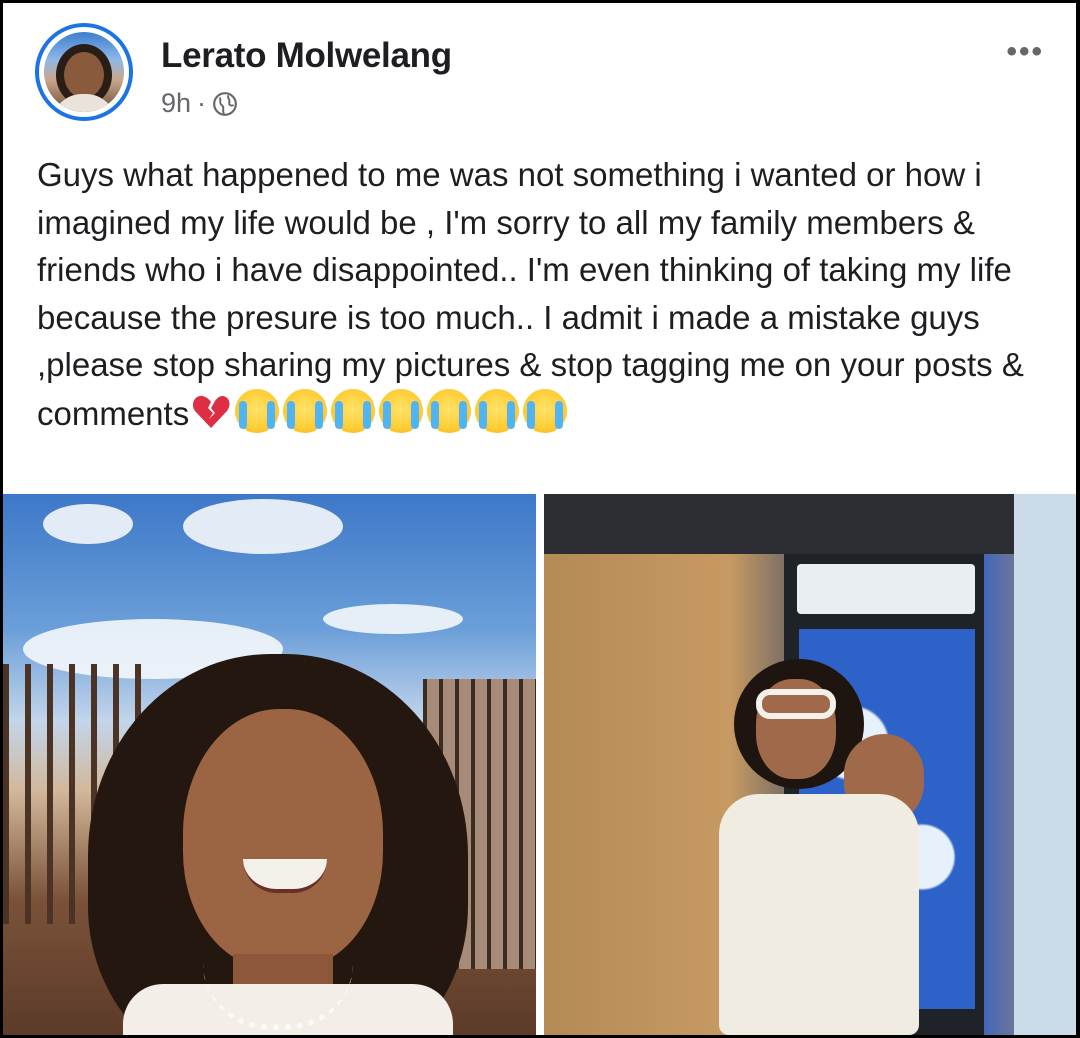 The width and height of the screenshot is (1080, 1038). What do you see at coordinates (225, 104) in the screenshot?
I see `globe-icon` at bounding box center [225, 104].